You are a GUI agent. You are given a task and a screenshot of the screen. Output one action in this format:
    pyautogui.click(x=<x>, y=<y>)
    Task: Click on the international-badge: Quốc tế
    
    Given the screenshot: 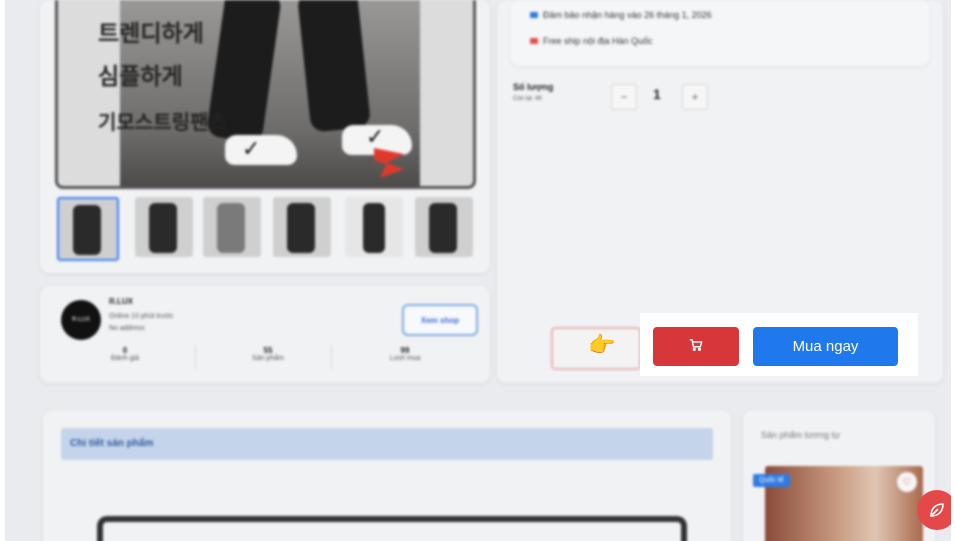 What is the action you would take?
    pyautogui.click(x=771, y=480)
    